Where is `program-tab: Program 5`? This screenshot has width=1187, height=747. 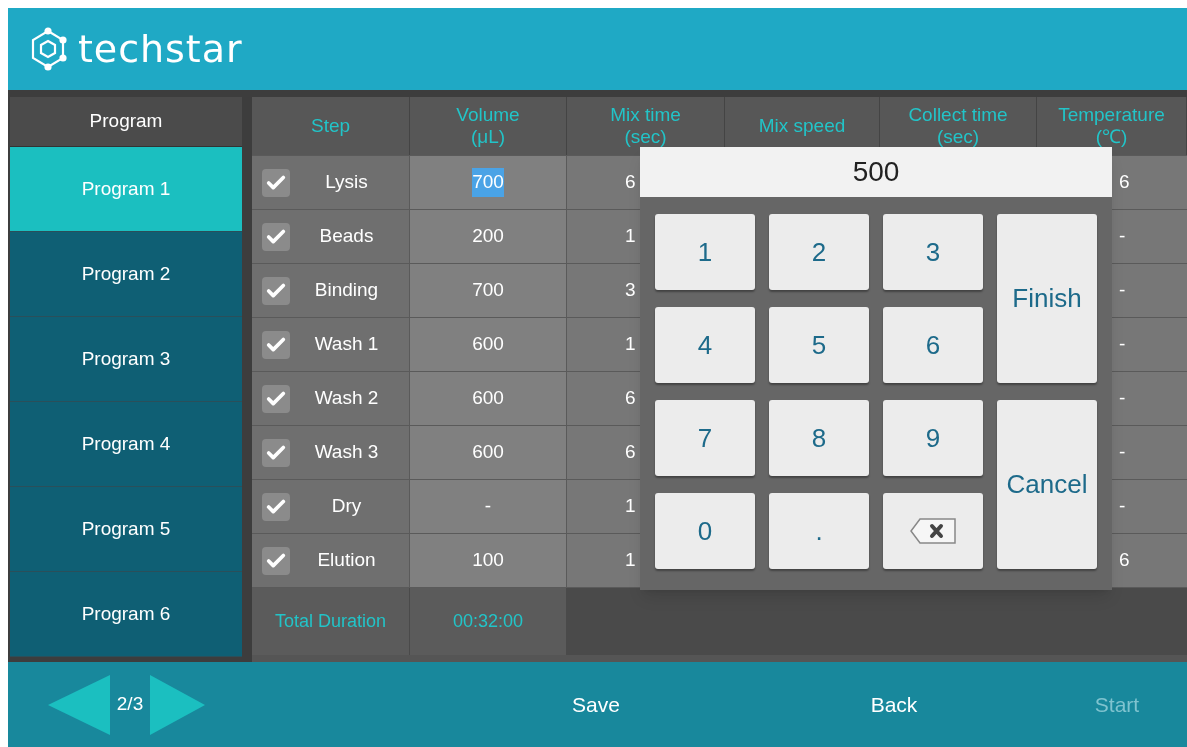 program-tab: Program 5 is located at coordinates (126, 529).